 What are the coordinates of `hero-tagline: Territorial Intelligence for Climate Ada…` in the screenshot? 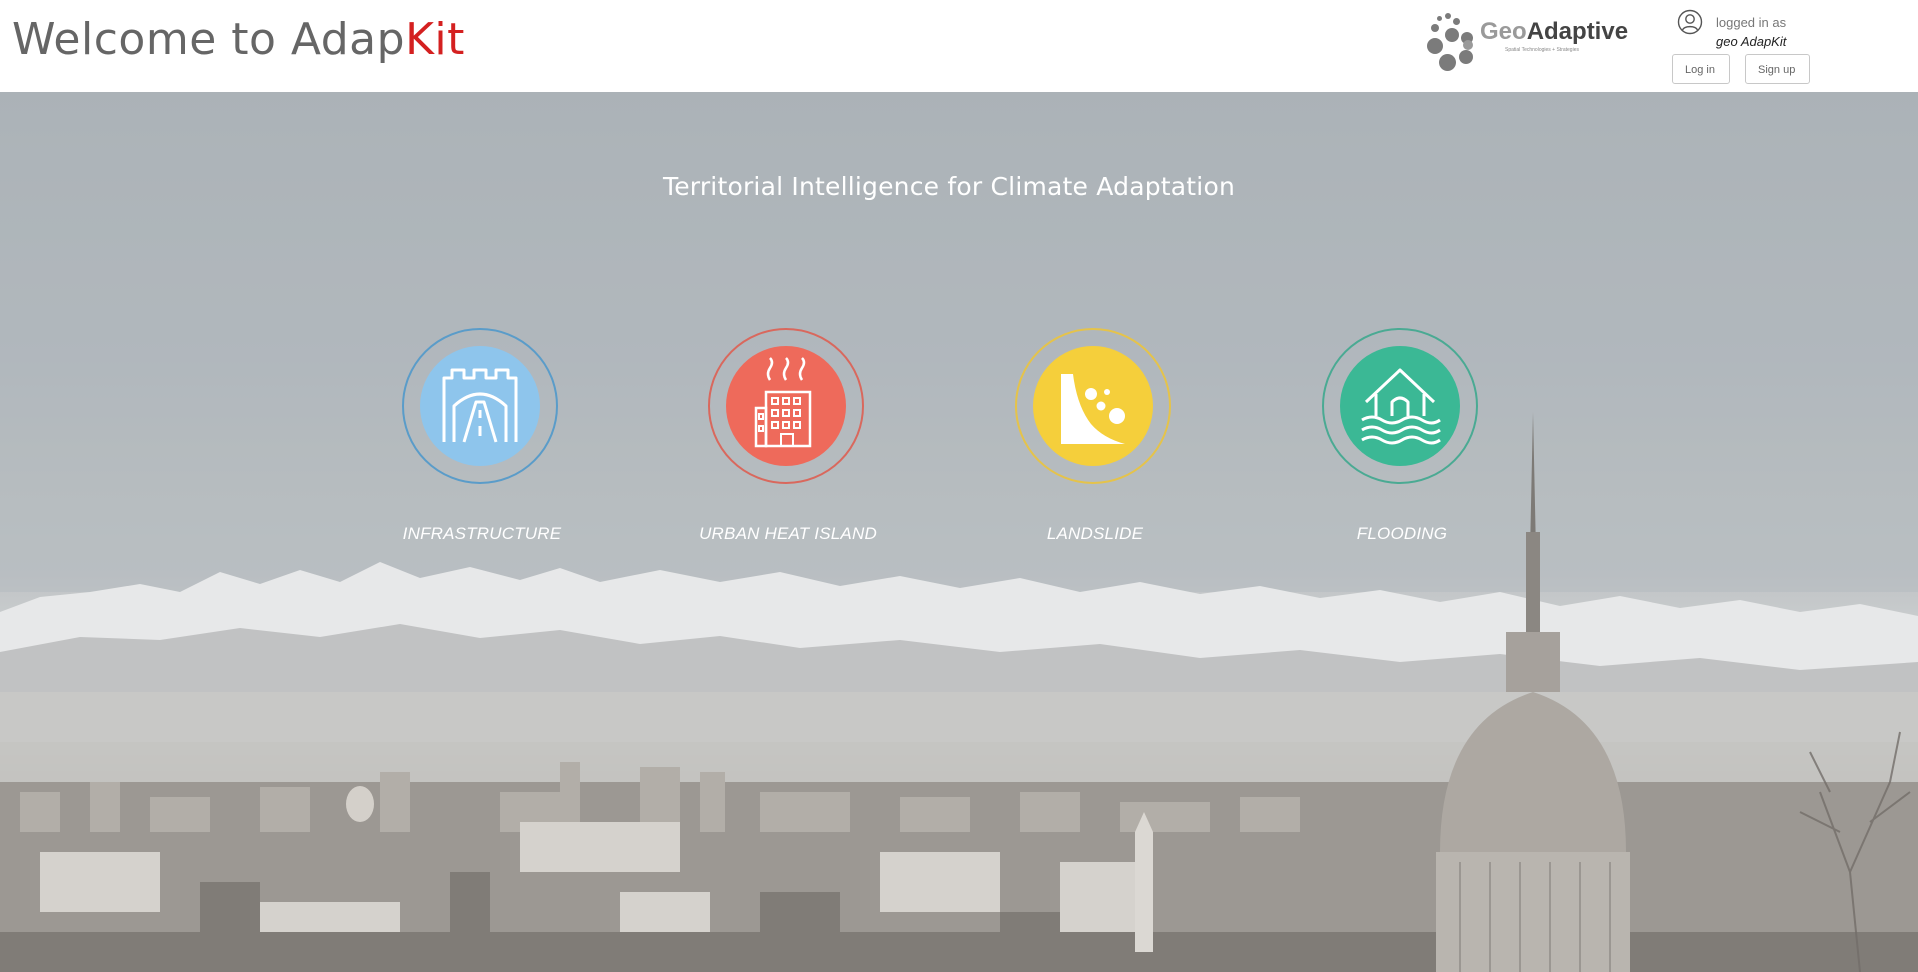 It's located at (948, 186).